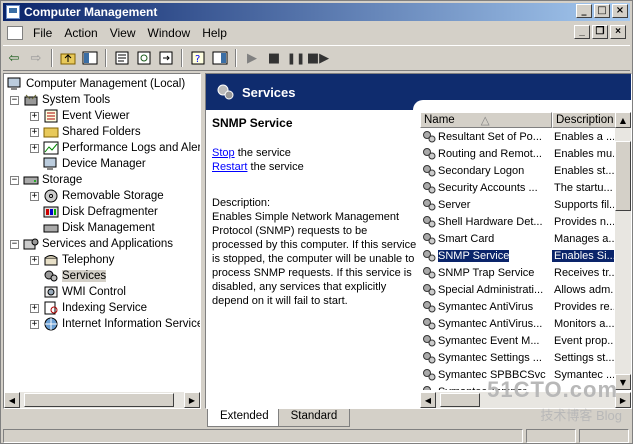 Image resolution: width=633 pixels, height=444 pixels. What do you see at coordinates (96, 84) in the screenshot?
I see `tree-root: Computer Management (Local)` at bounding box center [96, 84].